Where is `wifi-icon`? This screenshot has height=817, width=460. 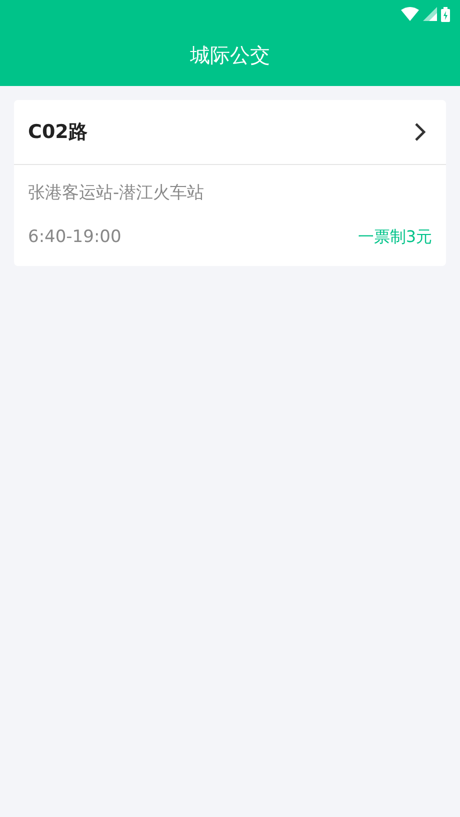
wifi-icon is located at coordinates (410, 14).